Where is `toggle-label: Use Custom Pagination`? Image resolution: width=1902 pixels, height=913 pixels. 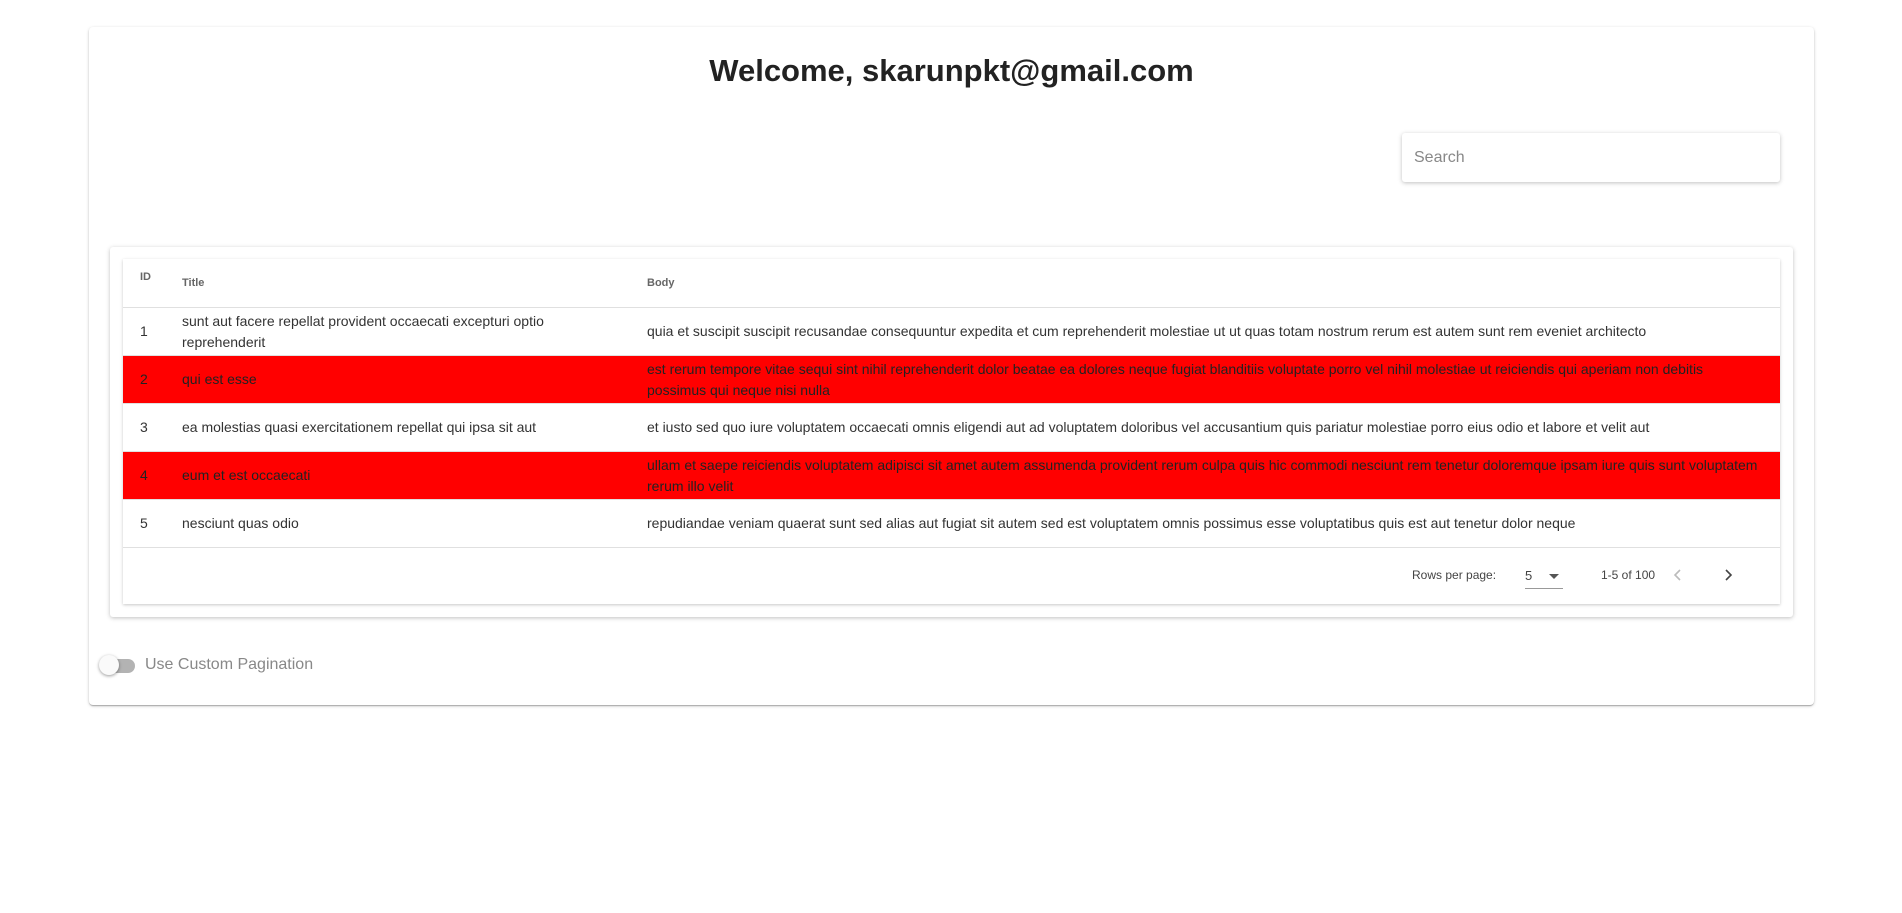 toggle-label: Use Custom Pagination is located at coordinates (229, 664).